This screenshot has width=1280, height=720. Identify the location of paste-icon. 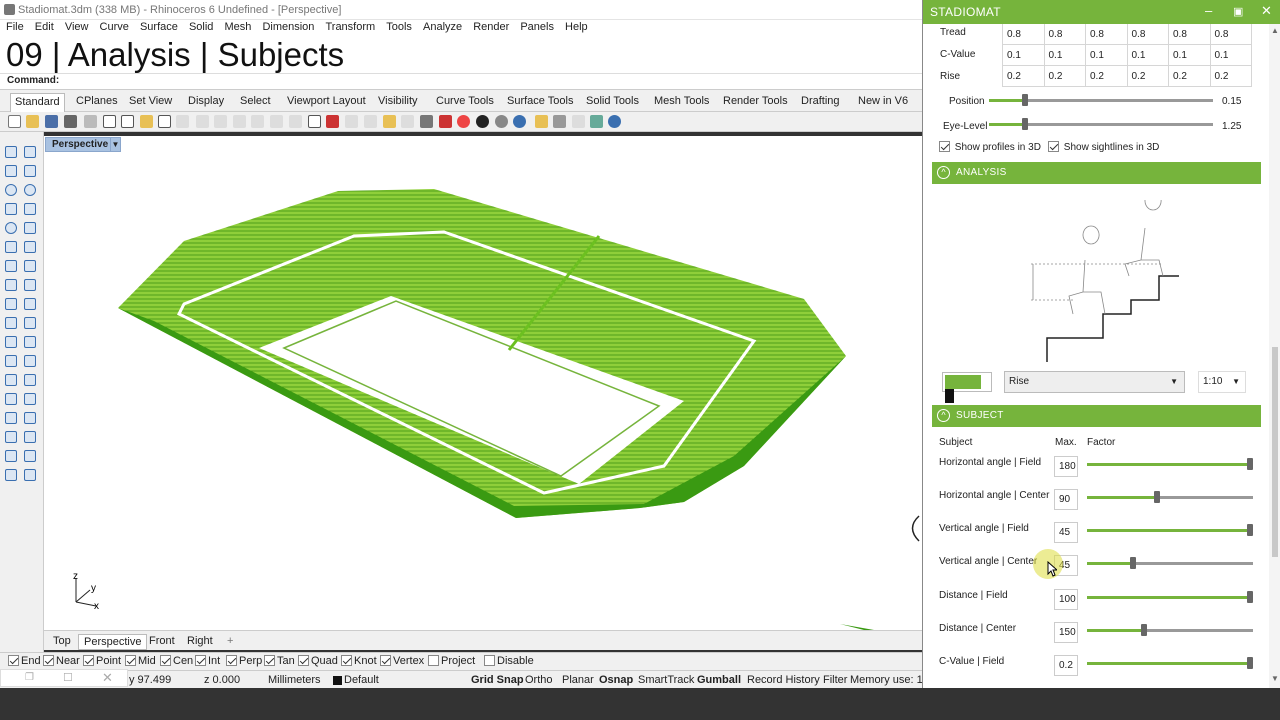
(146, 121).